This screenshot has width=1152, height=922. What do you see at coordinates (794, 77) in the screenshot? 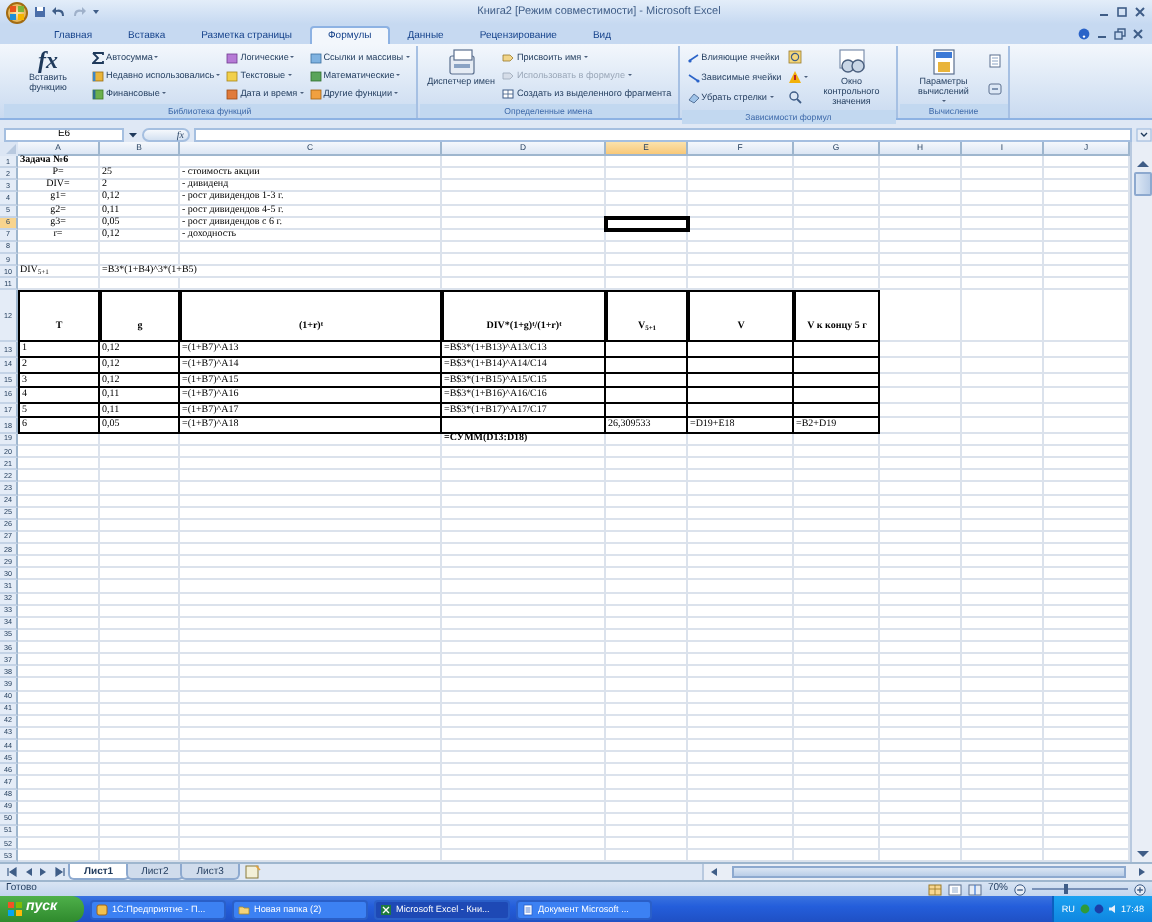
I see `warning-icon` at bounding box center [794, 77].